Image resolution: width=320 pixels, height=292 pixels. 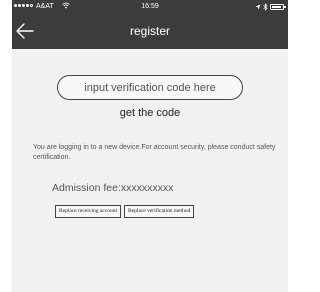 I want to click on status-time: 16:59, so click(x=150, y=6).